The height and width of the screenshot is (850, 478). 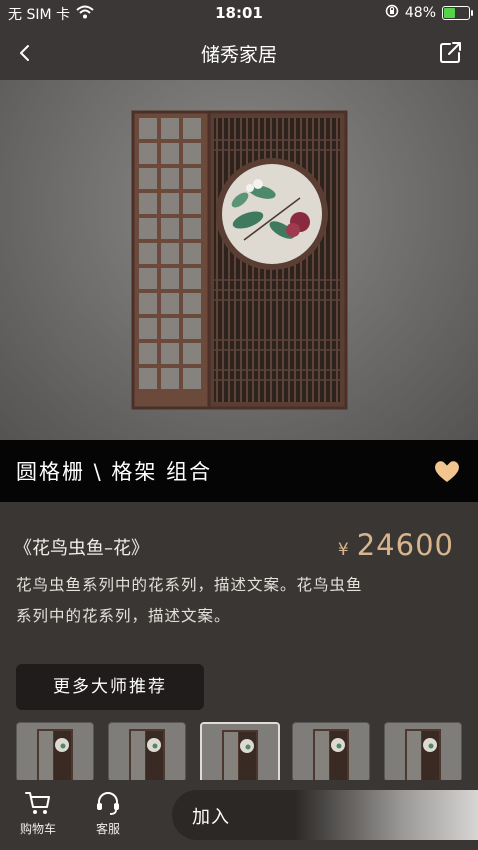 What do you see at coordinates (239, 13) in the screenshot?
I see `status-bar: 无 SIM 卡 18:01 48%` at bounding box center [239, 13].